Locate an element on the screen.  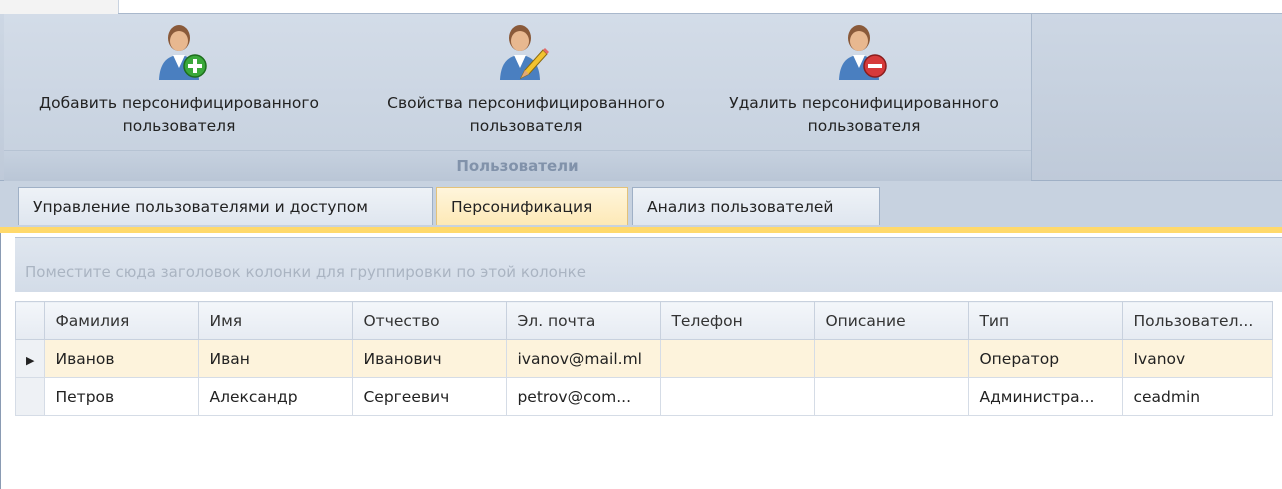
window-top-edge is located at coordinates (641, 7).